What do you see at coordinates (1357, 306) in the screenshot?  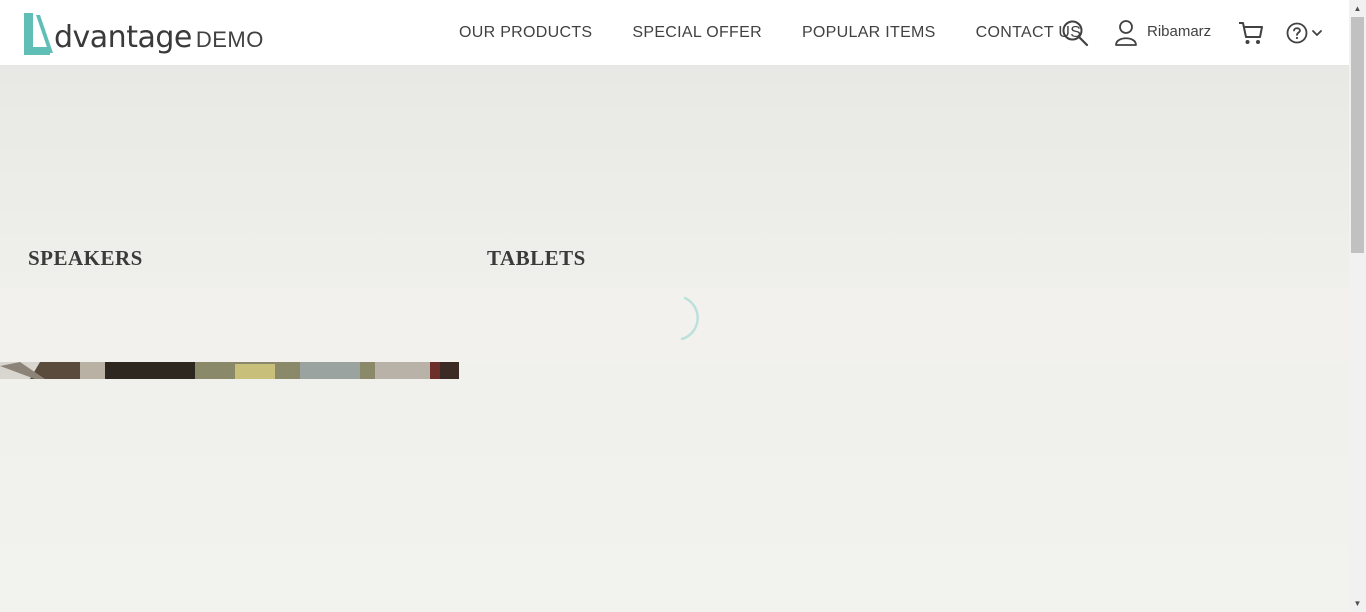 I see `vertical-scrollbar: ▲ ▼` at bounding box center [1357, 306].